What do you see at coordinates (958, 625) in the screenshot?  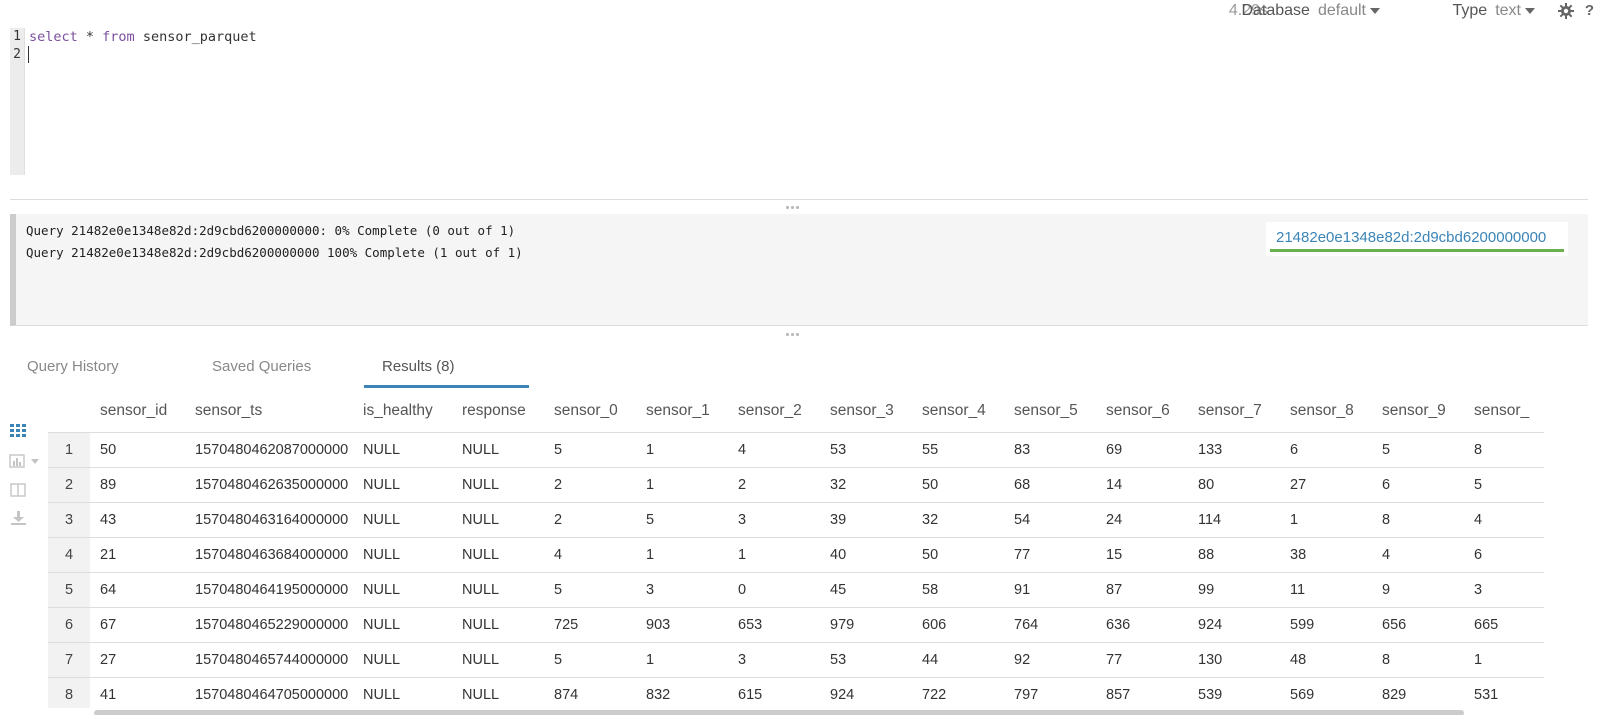 I see `table-cell: 606` at bounding box center [958, 625].